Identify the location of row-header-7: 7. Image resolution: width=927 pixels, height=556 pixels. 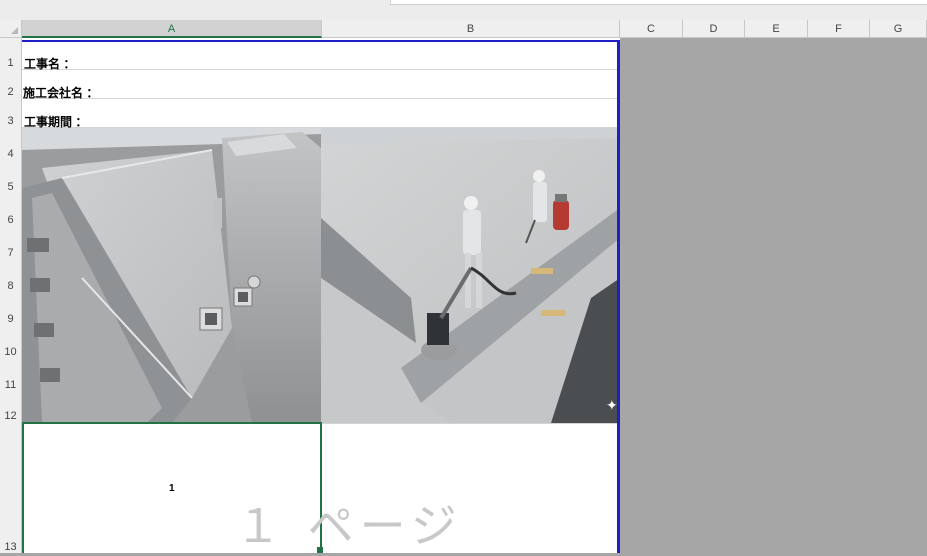
(10, 253).